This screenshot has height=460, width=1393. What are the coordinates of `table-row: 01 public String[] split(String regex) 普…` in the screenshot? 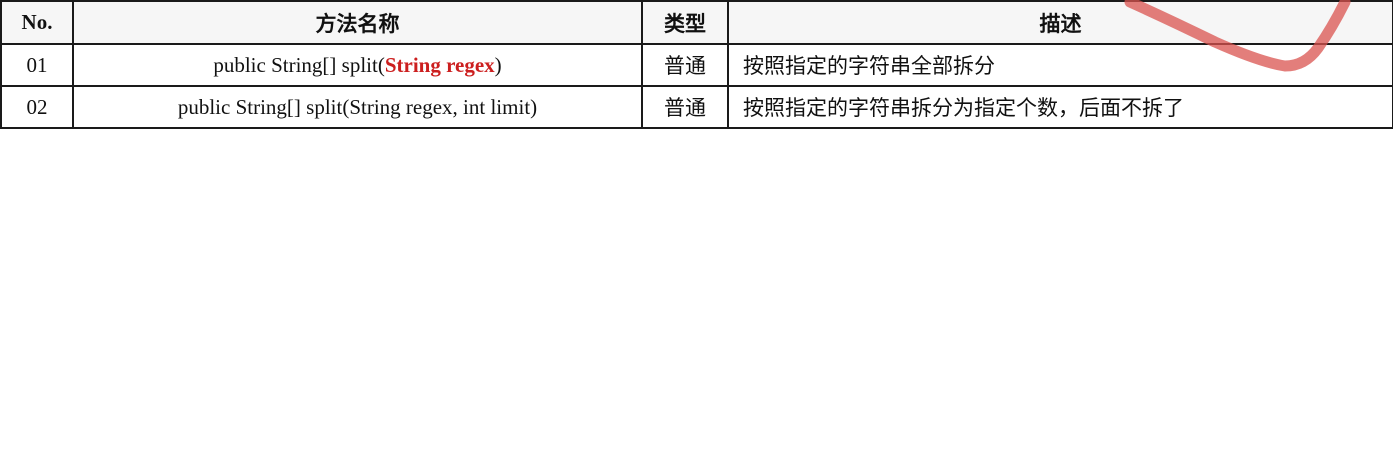 It's located at (696, 65).